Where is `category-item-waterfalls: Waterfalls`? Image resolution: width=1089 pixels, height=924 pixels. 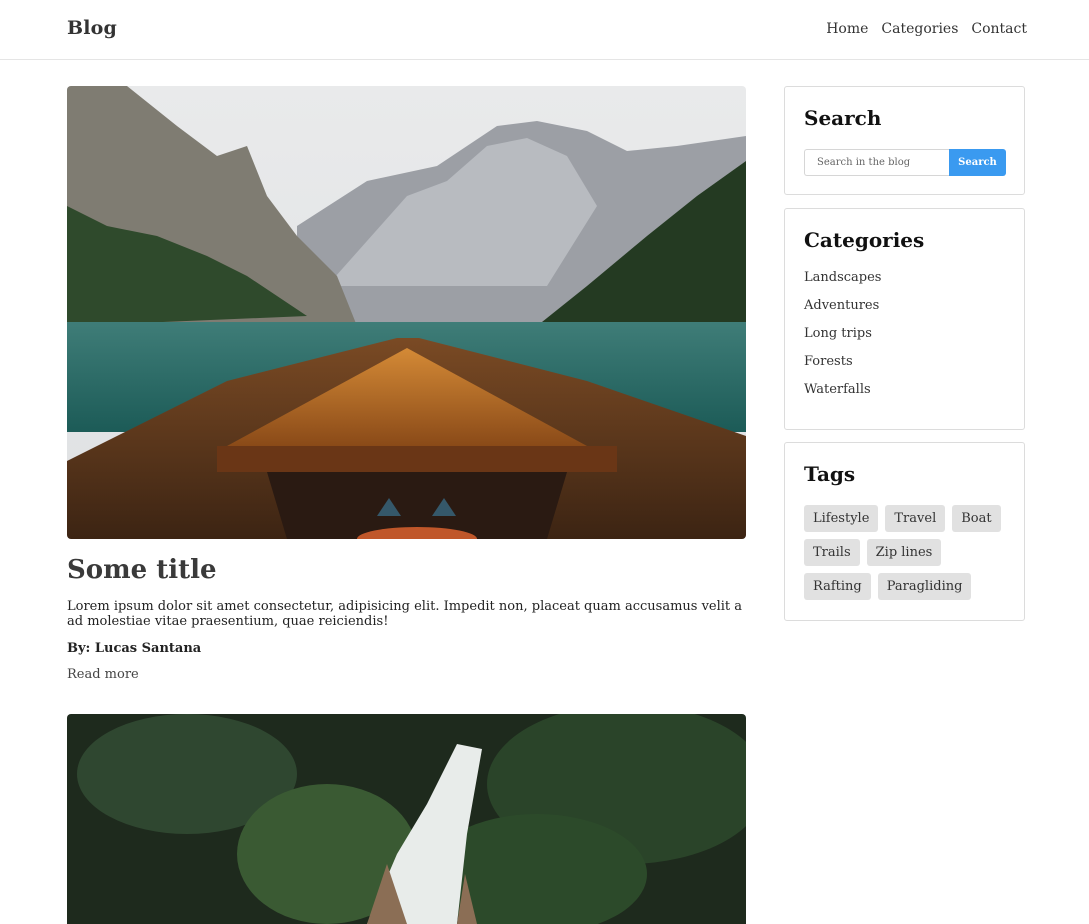 category-item-waterfalls: Waterfalls is located at coordinates (842, 395).